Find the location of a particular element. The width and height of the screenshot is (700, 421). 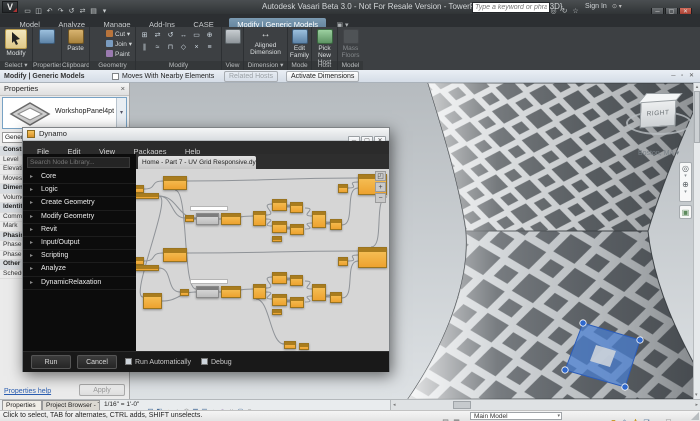

library-item-analyze: ▸ Analyze is located at coordinates (79, 270).